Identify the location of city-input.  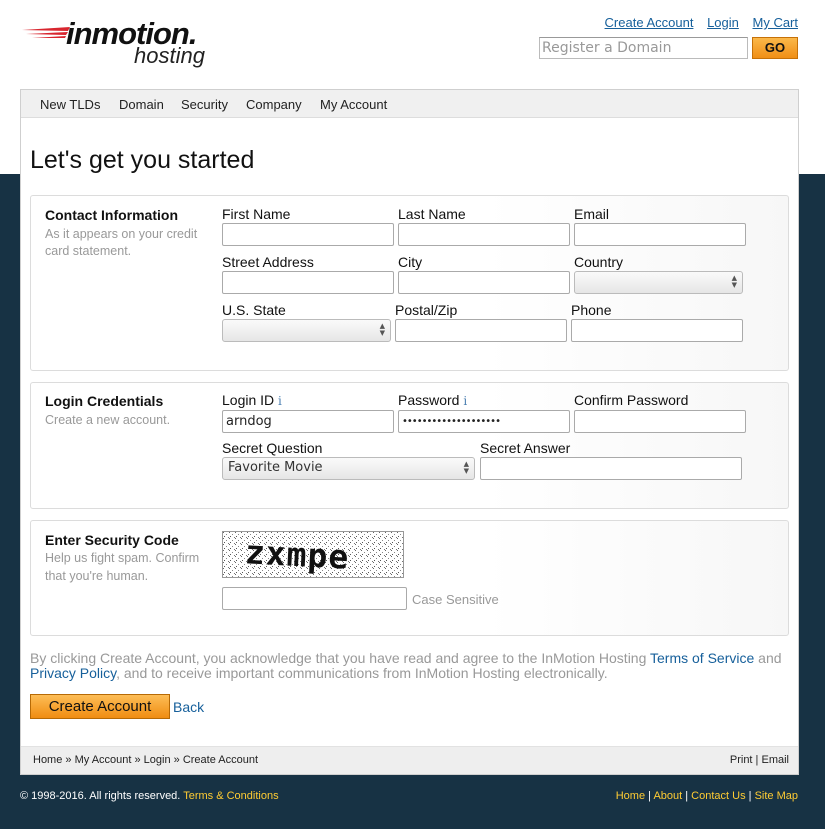
(484, 282).